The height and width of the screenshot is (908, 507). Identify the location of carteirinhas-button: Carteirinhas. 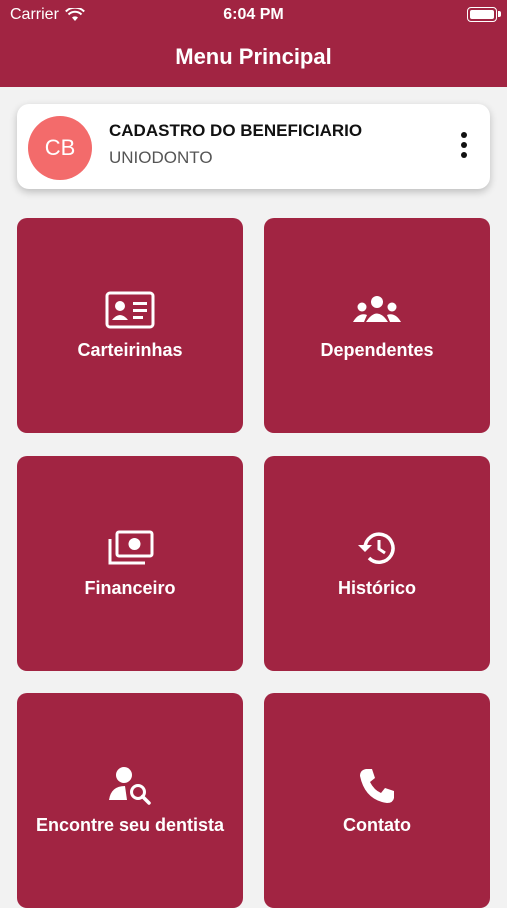
(130, 325).